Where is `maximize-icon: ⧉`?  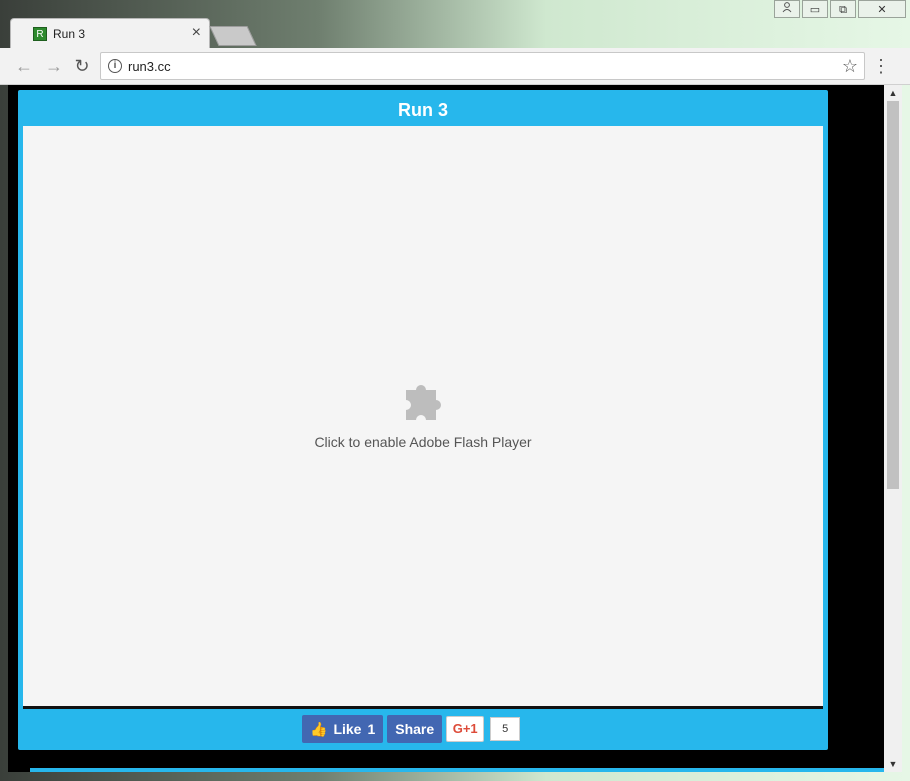 maximize-icon: ⧉ is located at coordinates (843, 9).